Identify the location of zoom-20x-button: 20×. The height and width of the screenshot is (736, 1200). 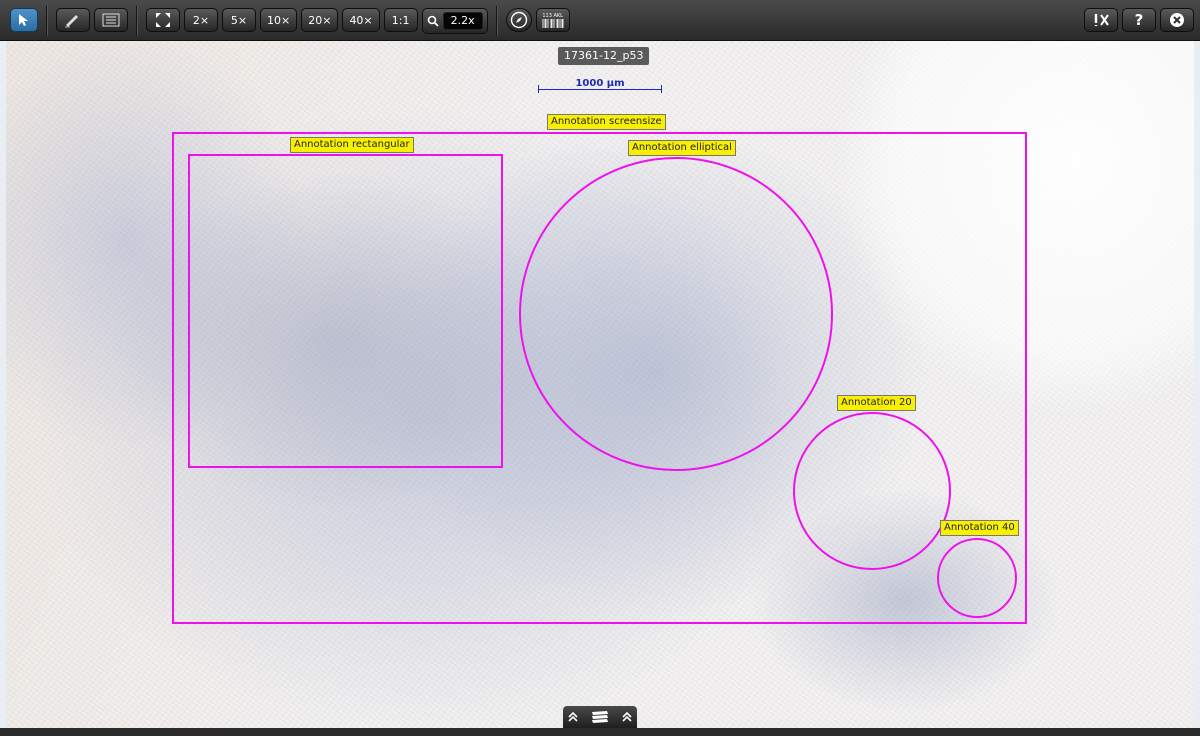
(320, 20).